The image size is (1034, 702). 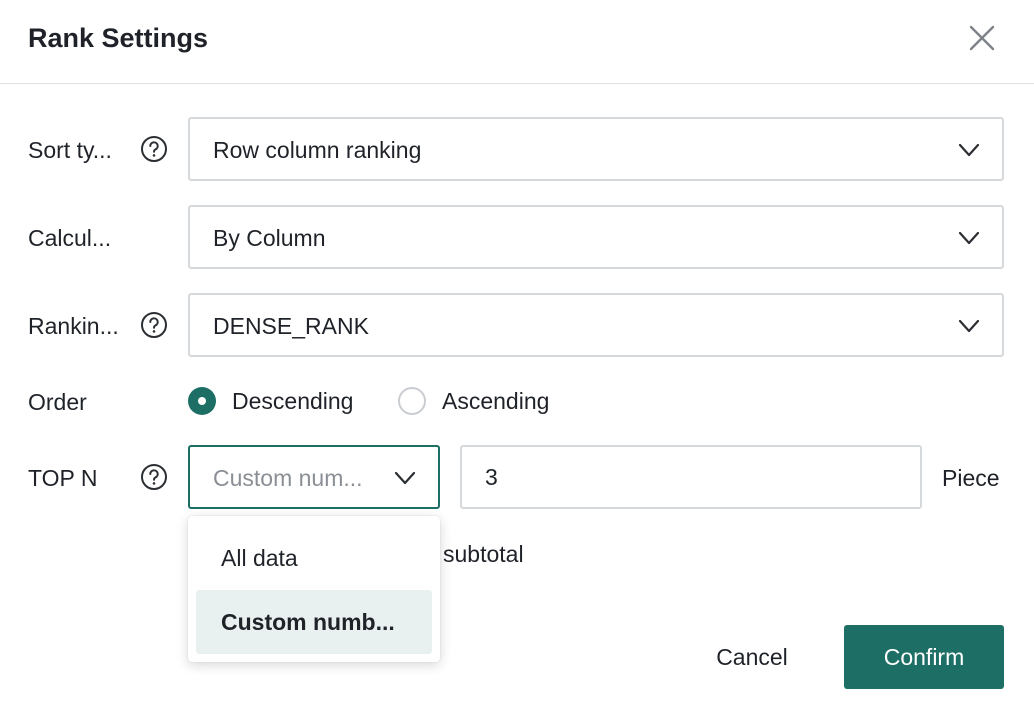 I want to click on top-n-unit-label: Piece, so click(x=971, y=478).